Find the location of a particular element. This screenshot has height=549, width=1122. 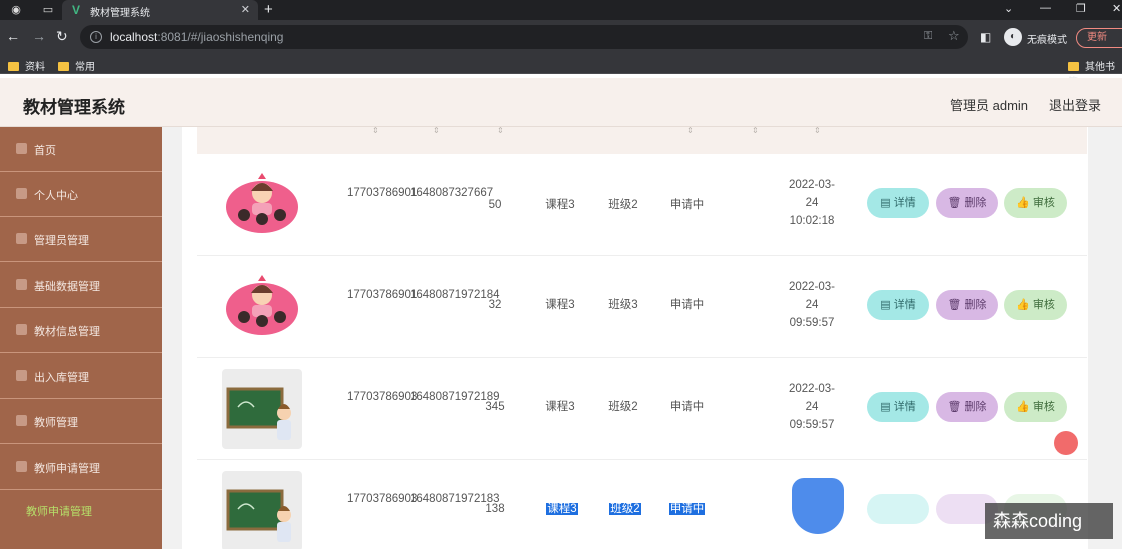

logout-link: 退出登录 is located at coordinates (1075, 104).